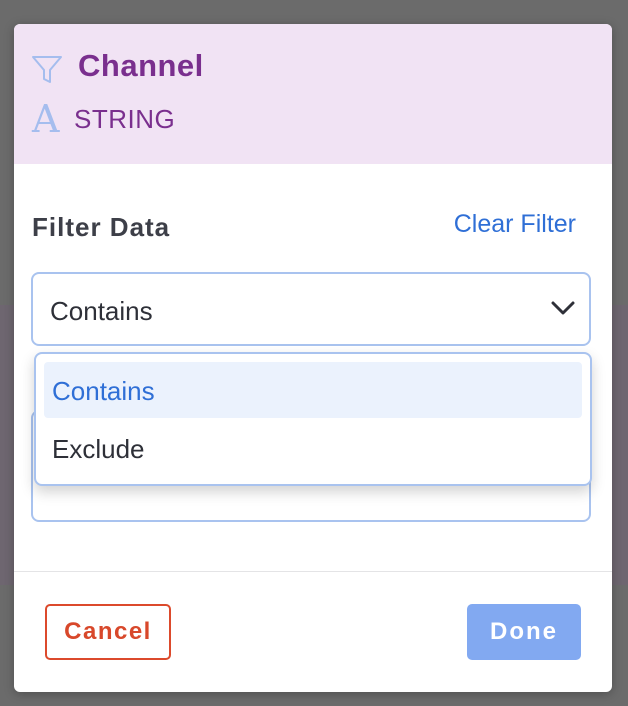 This screenshot has width=628, height=706. I want to click on clear-filter-link: Clear Filter, so click(515, 224).